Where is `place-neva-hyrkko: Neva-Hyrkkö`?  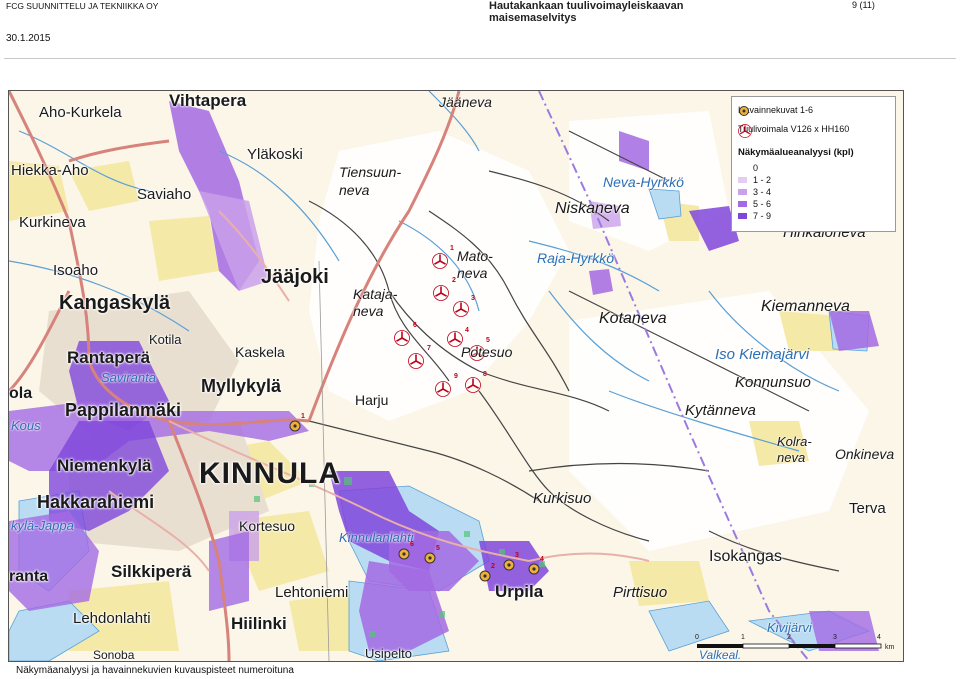
place-neva-hyrkko: Neva-Hyrkkö is located at coordinates (643, 182).